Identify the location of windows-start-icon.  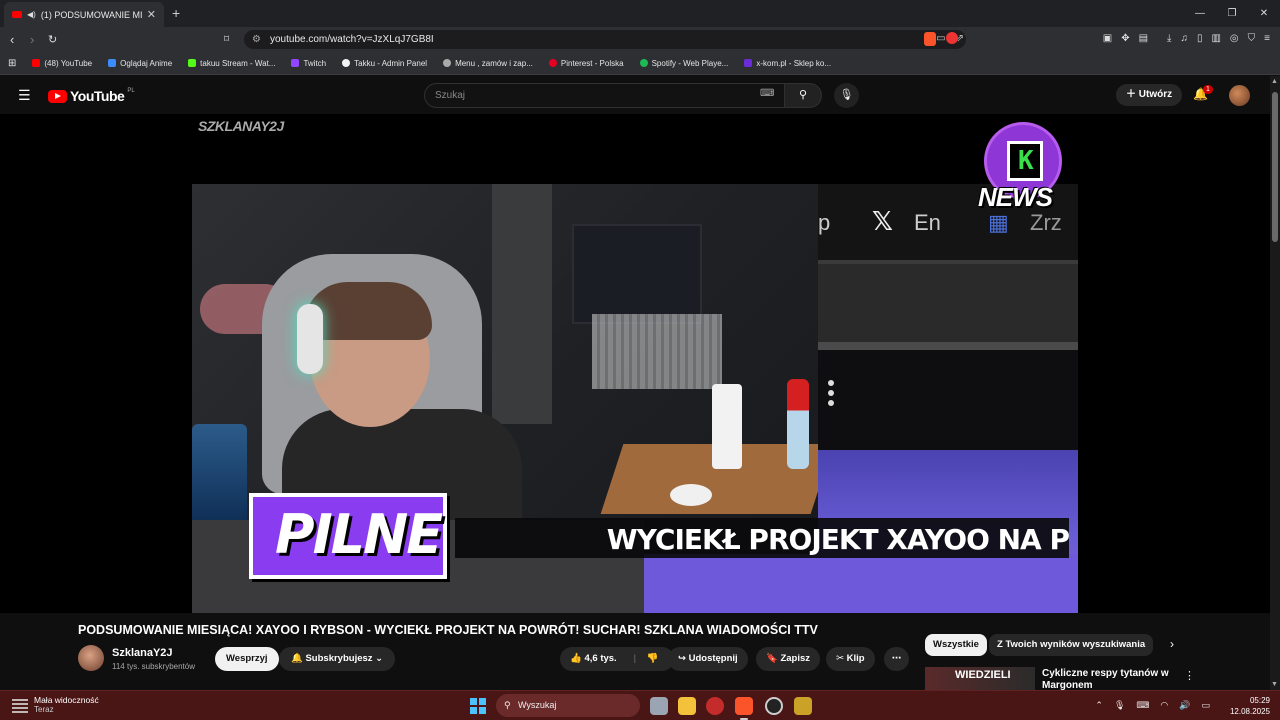
(478, 706).